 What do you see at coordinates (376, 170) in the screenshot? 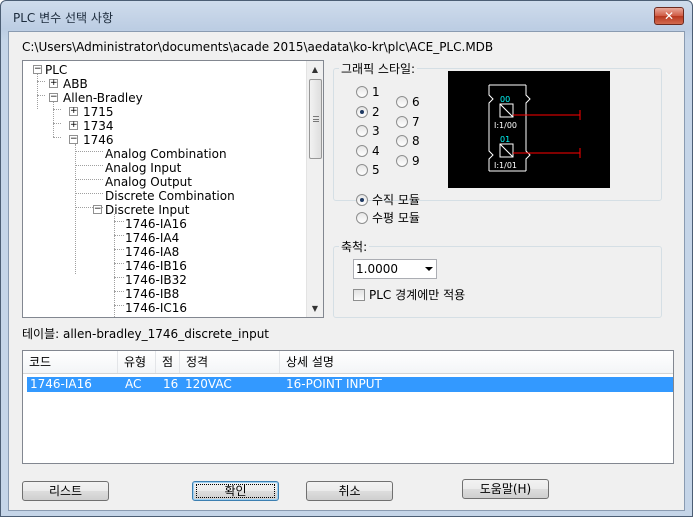
I see `radio-label: 5` at bounding box center [376, 170].